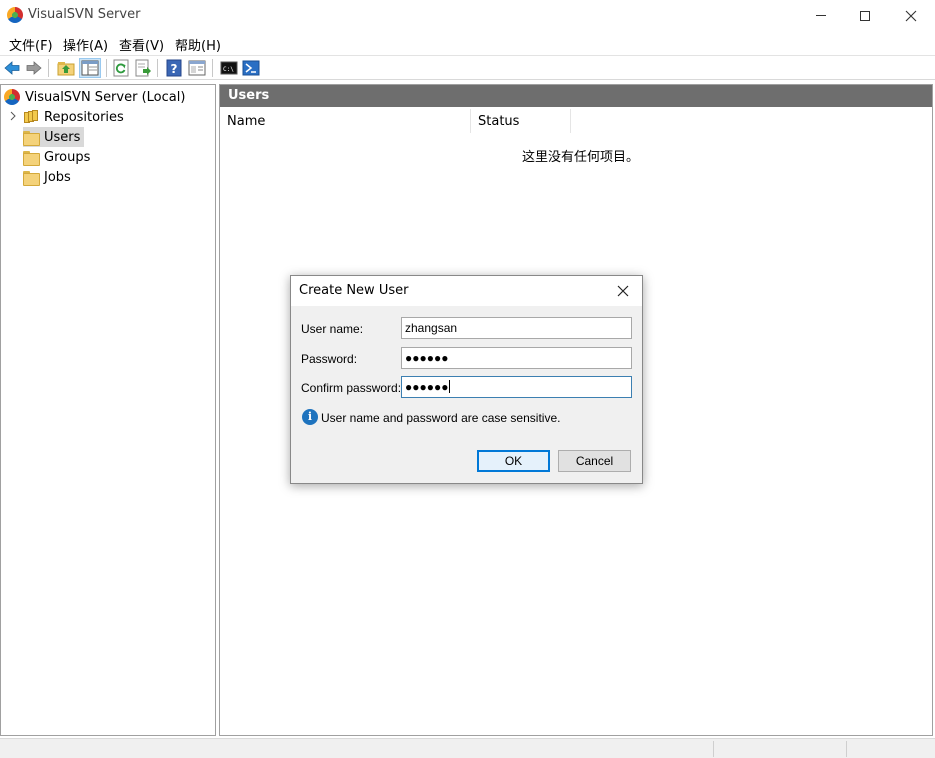 The image size is (935, 758). I want to click on close-button, so click(911, 15).